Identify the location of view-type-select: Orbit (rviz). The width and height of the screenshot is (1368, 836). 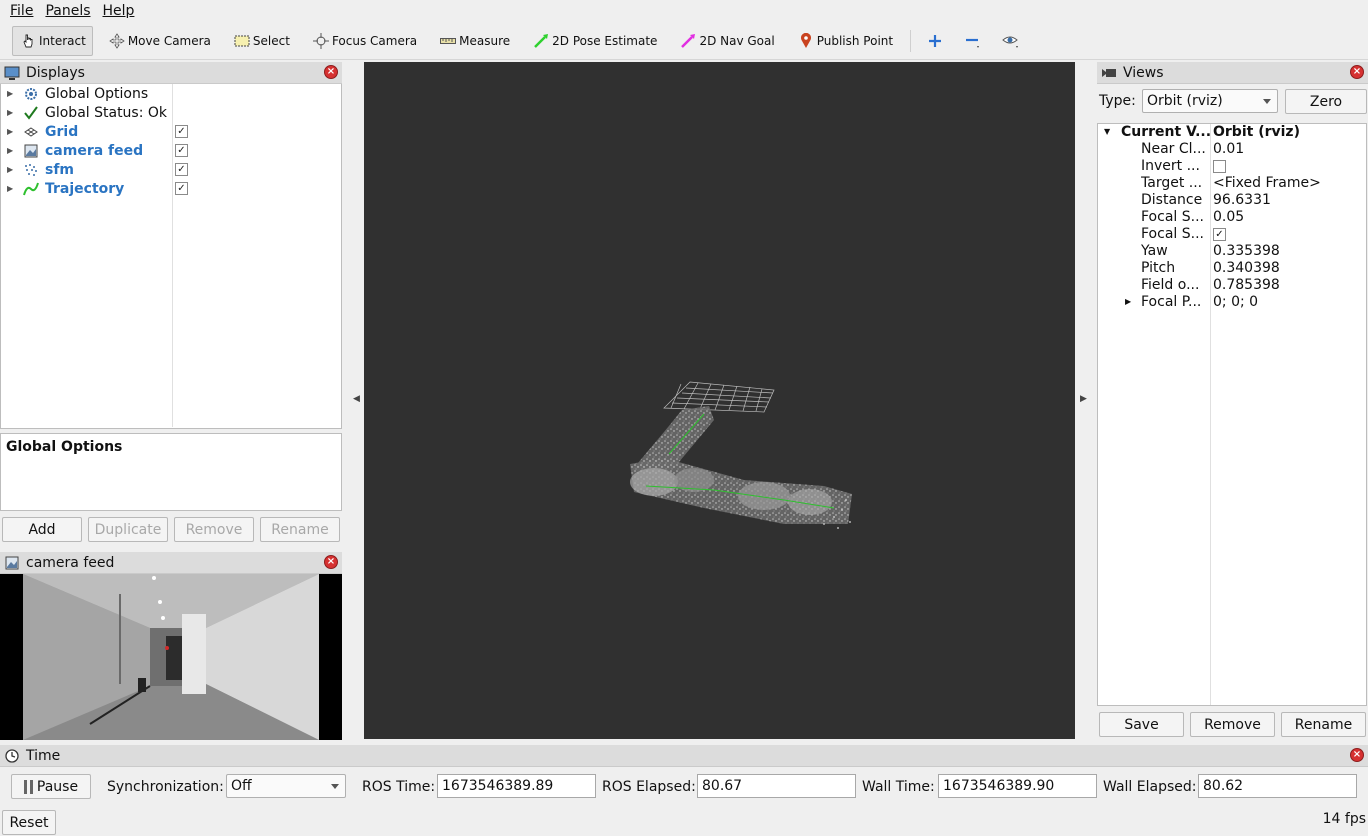
(1210, 101).